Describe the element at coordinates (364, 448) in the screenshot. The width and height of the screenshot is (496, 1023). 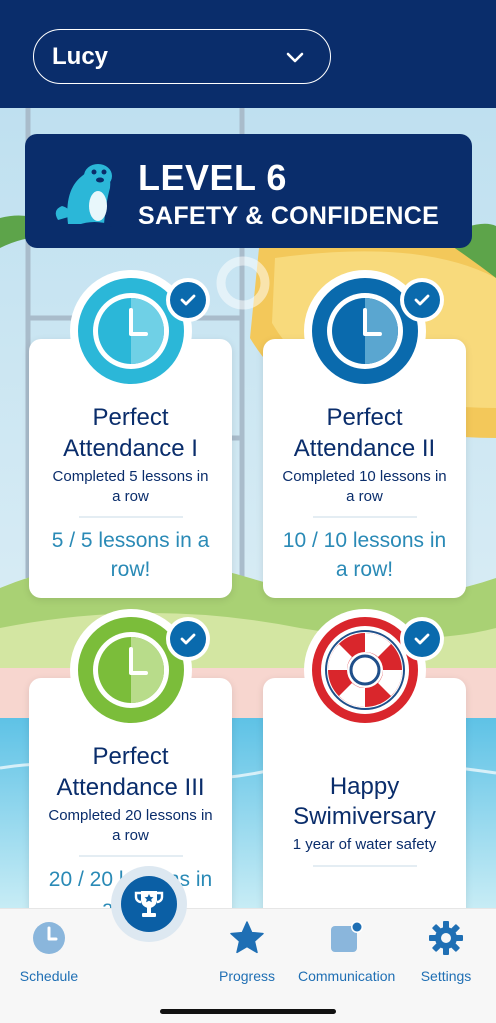
I see `badge-title: Attendance II` at that location.